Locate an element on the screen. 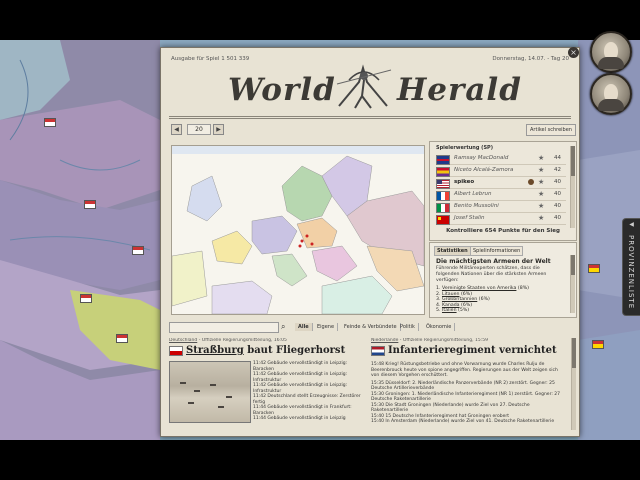  france-flag-icon is located at coordinates (443, 196).